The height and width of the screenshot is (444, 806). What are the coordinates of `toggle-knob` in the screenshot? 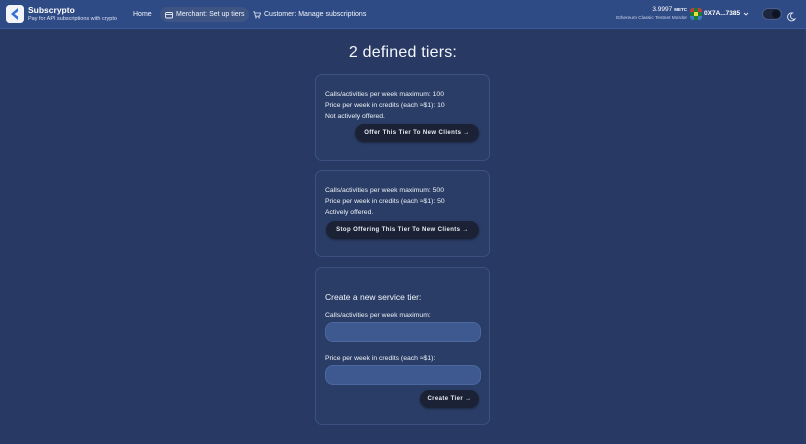 It's located at (776, 14).